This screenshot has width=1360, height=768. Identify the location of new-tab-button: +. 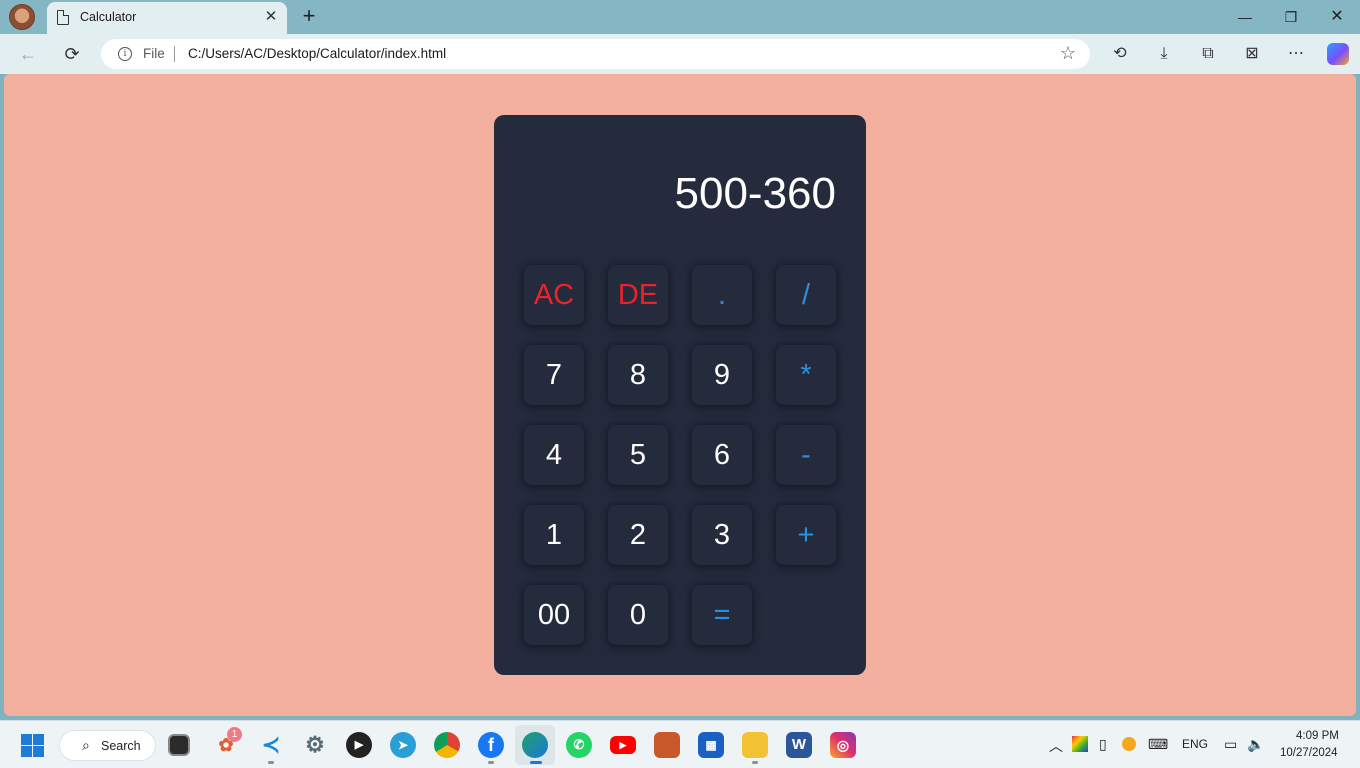
(309, 16).